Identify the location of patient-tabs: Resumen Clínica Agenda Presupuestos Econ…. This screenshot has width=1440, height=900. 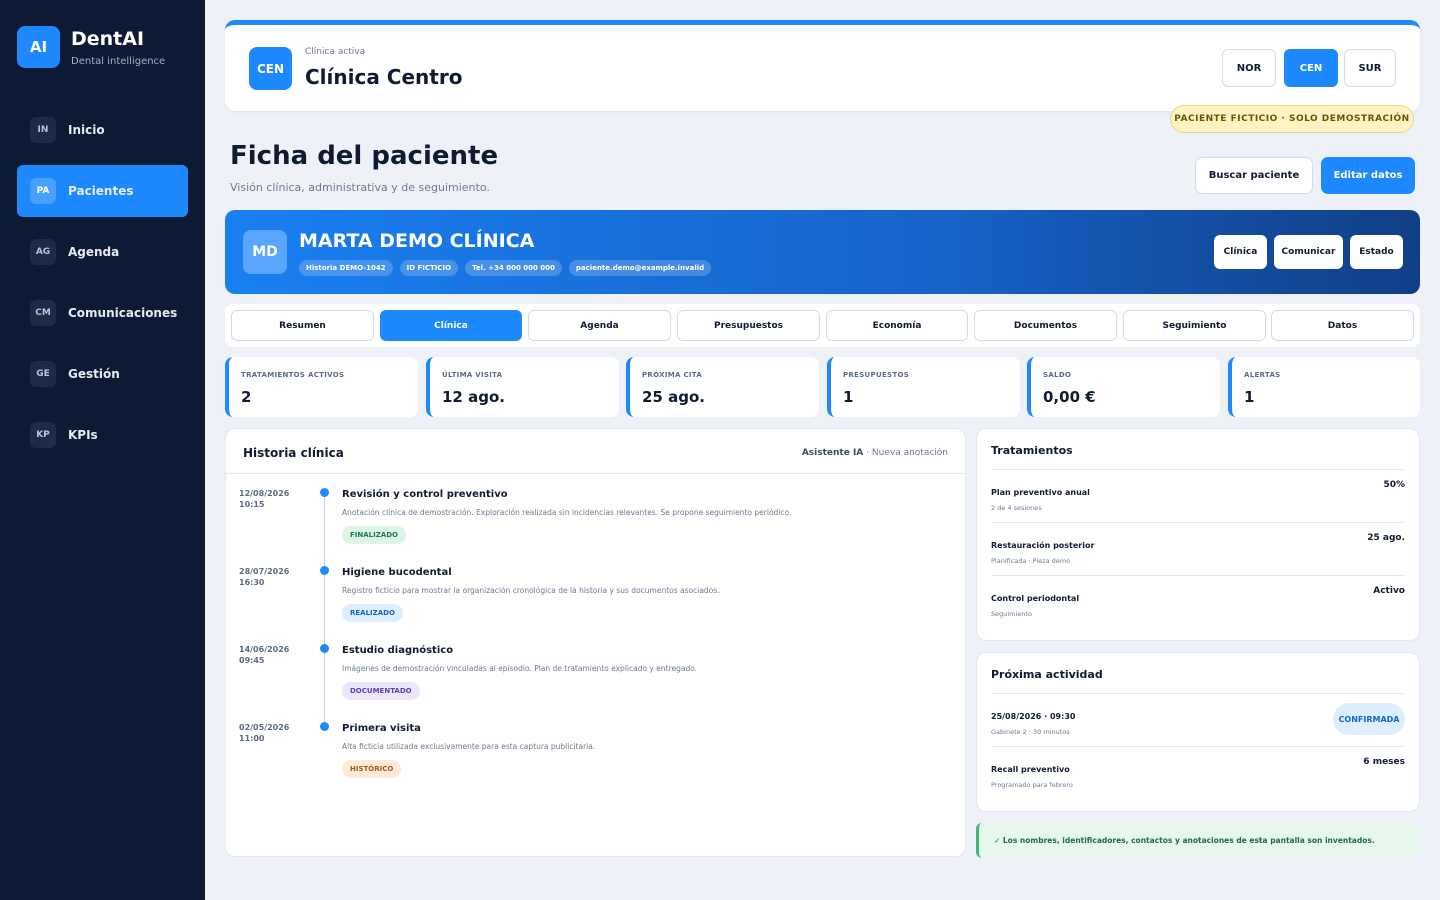
(822, 325).